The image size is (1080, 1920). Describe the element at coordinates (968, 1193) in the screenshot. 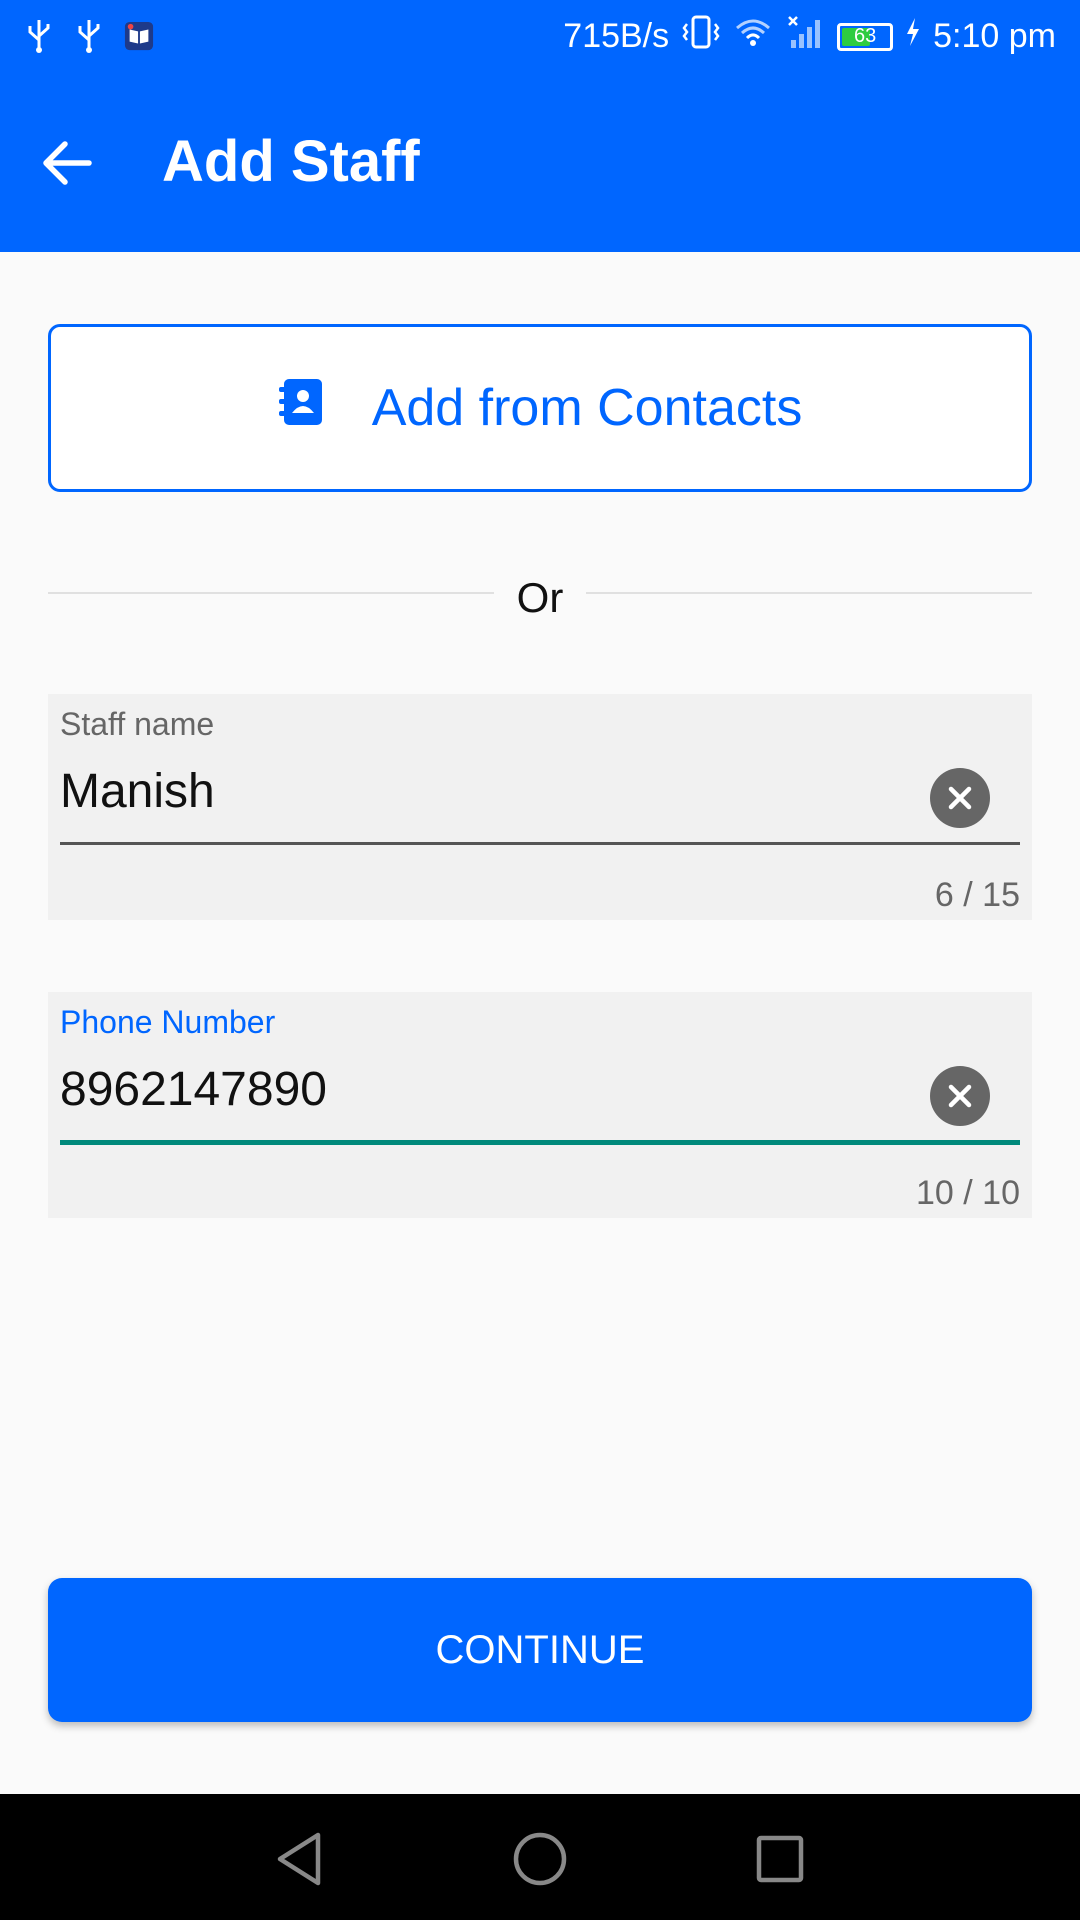

I see `phone-number-counter: 10 / 10` at that location.